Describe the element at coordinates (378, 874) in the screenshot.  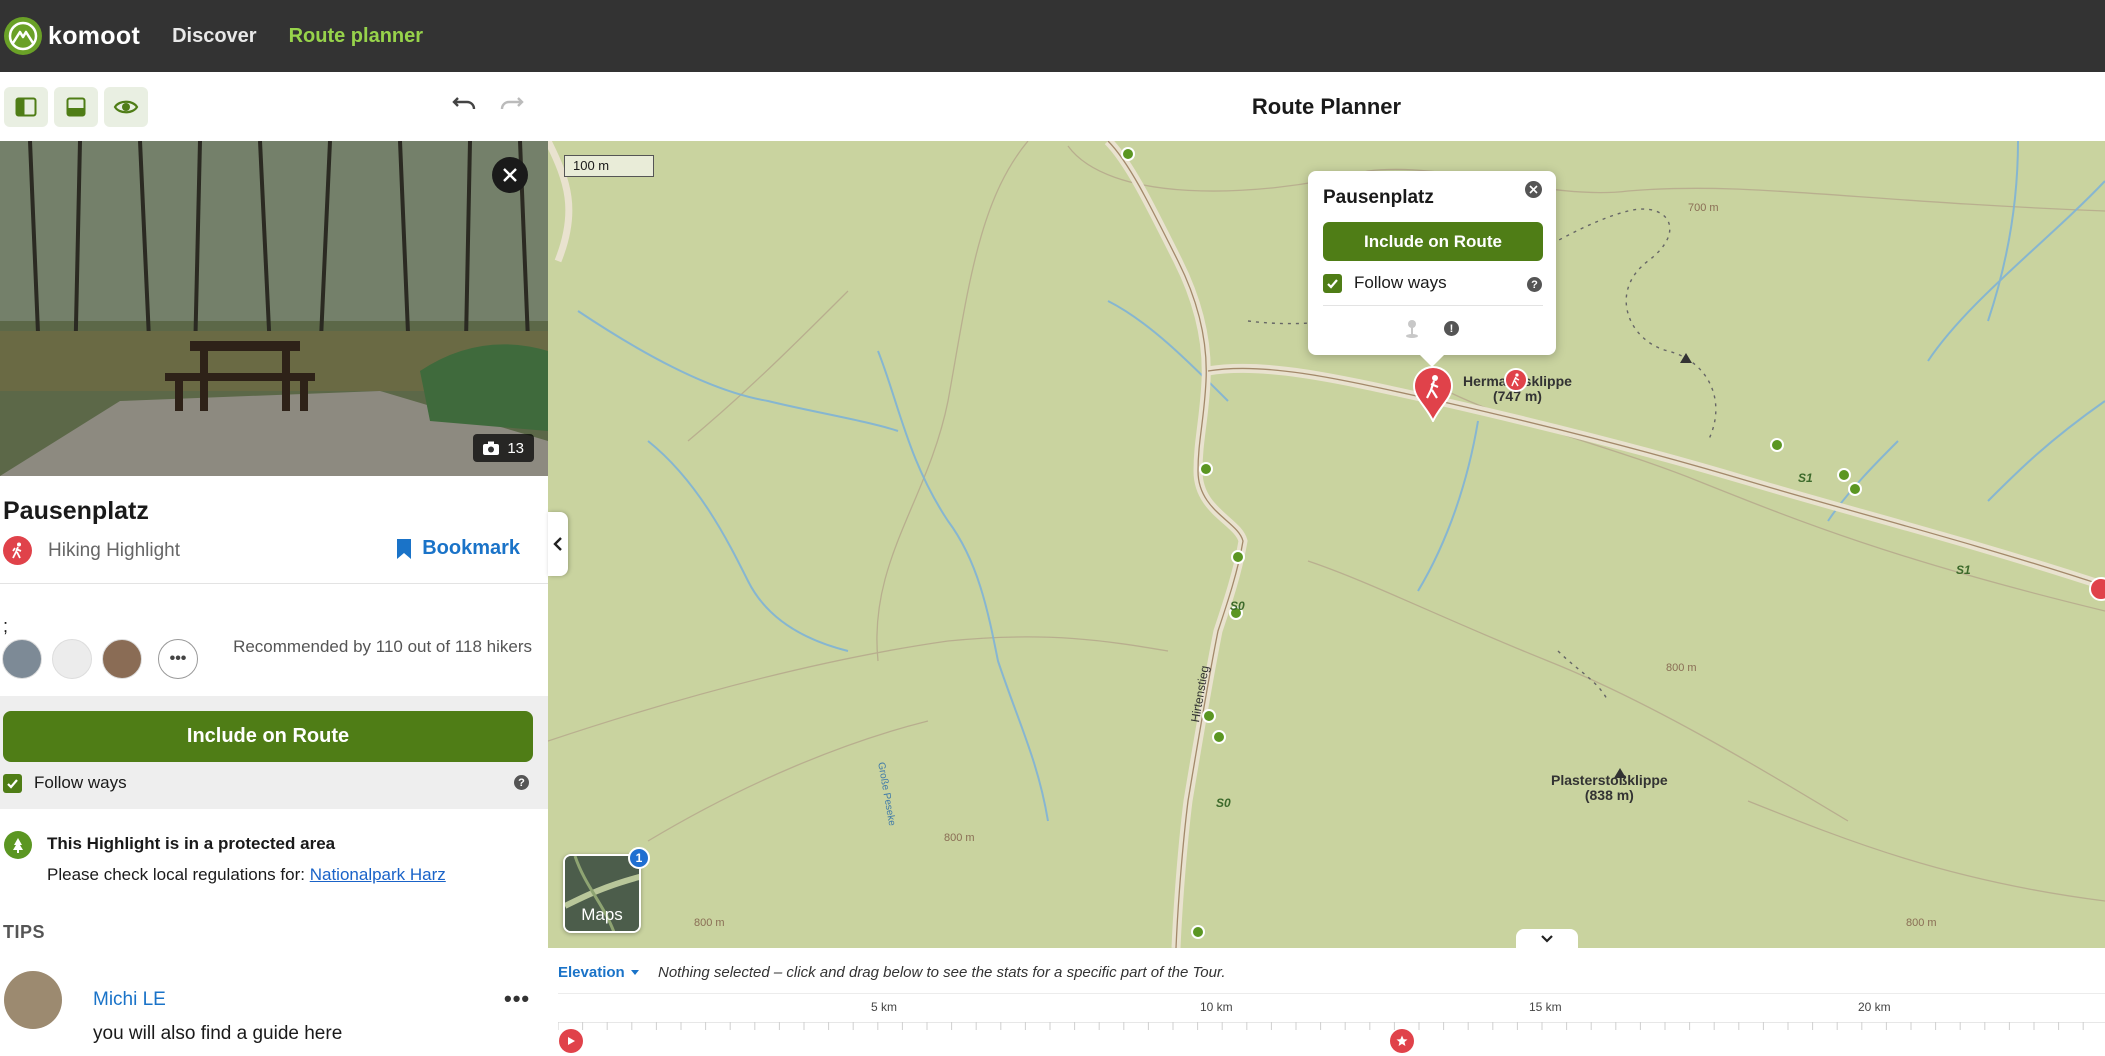
I see `nationalpark-link: Nationalpark Harz` at that location.